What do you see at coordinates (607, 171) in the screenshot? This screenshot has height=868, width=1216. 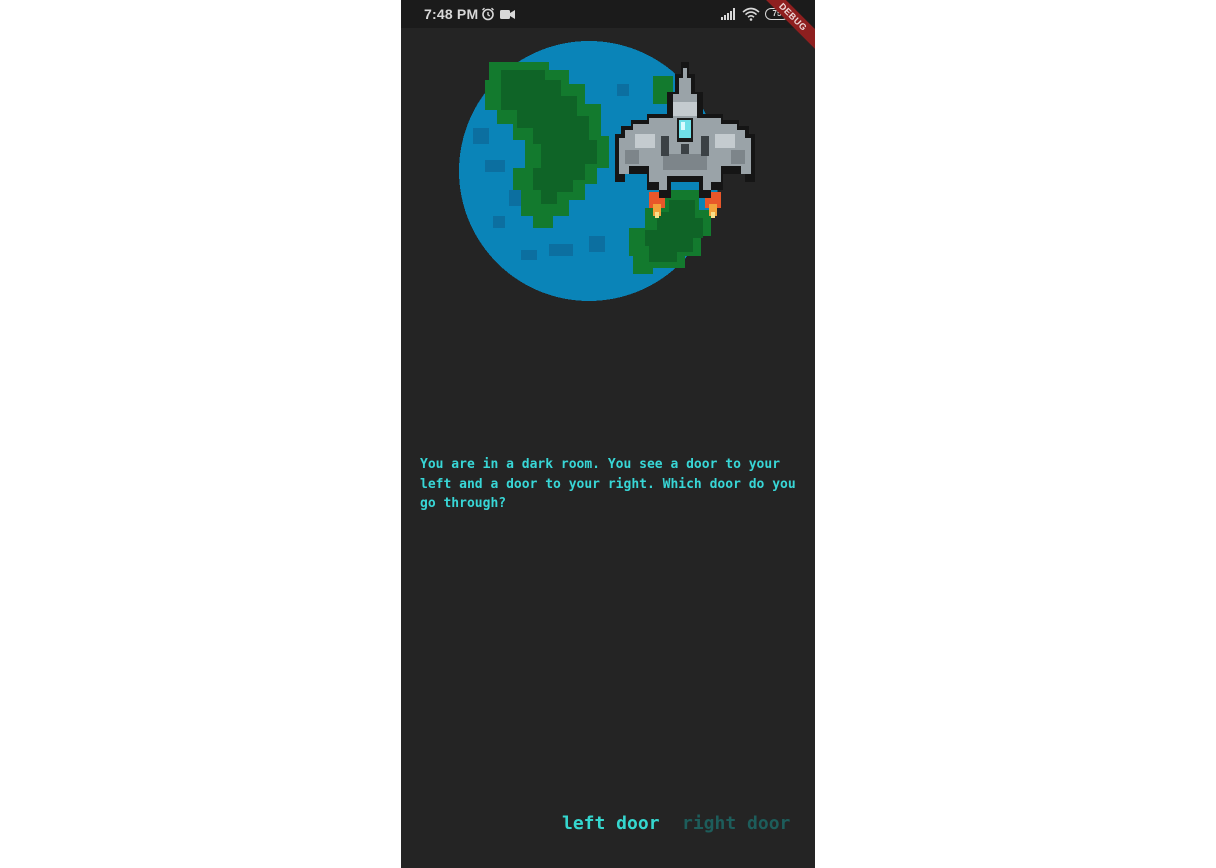 I see `scene-art` at bounding box center [607, 171].